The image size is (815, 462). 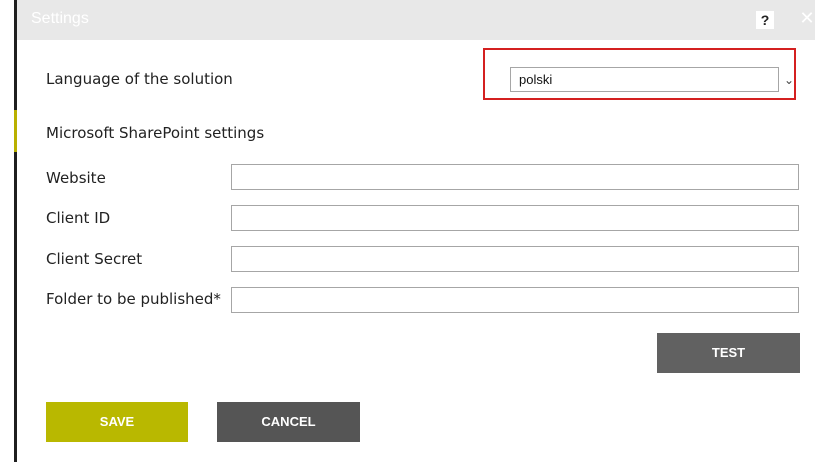 I want to click on client-id-label: Client ID, so click(x=78, y=218).